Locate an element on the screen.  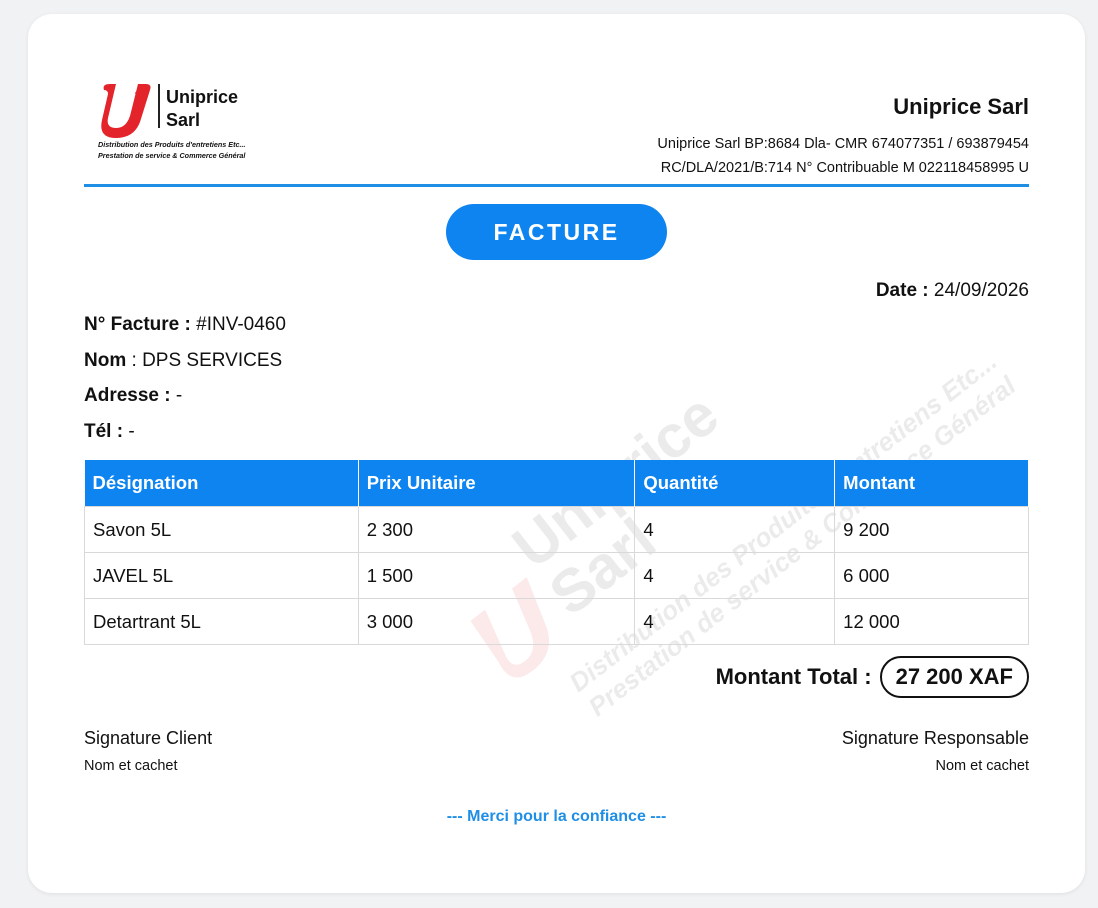
client-signature-sub: Nom et cachet is located at coordinates (131, 766).